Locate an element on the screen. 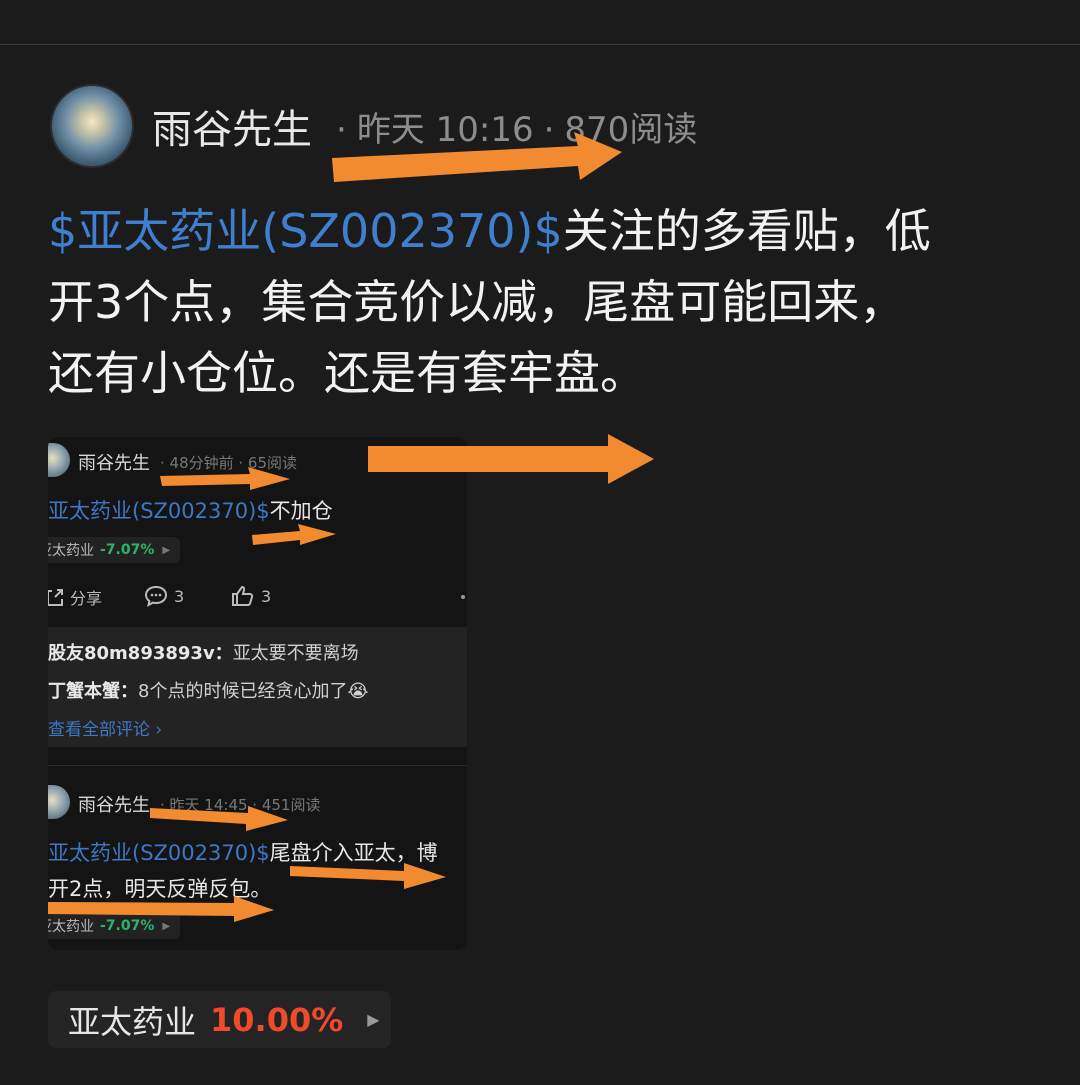 The height and width of the screenshot is (1085, 1080). avatar is located at coordinates (92, 126).